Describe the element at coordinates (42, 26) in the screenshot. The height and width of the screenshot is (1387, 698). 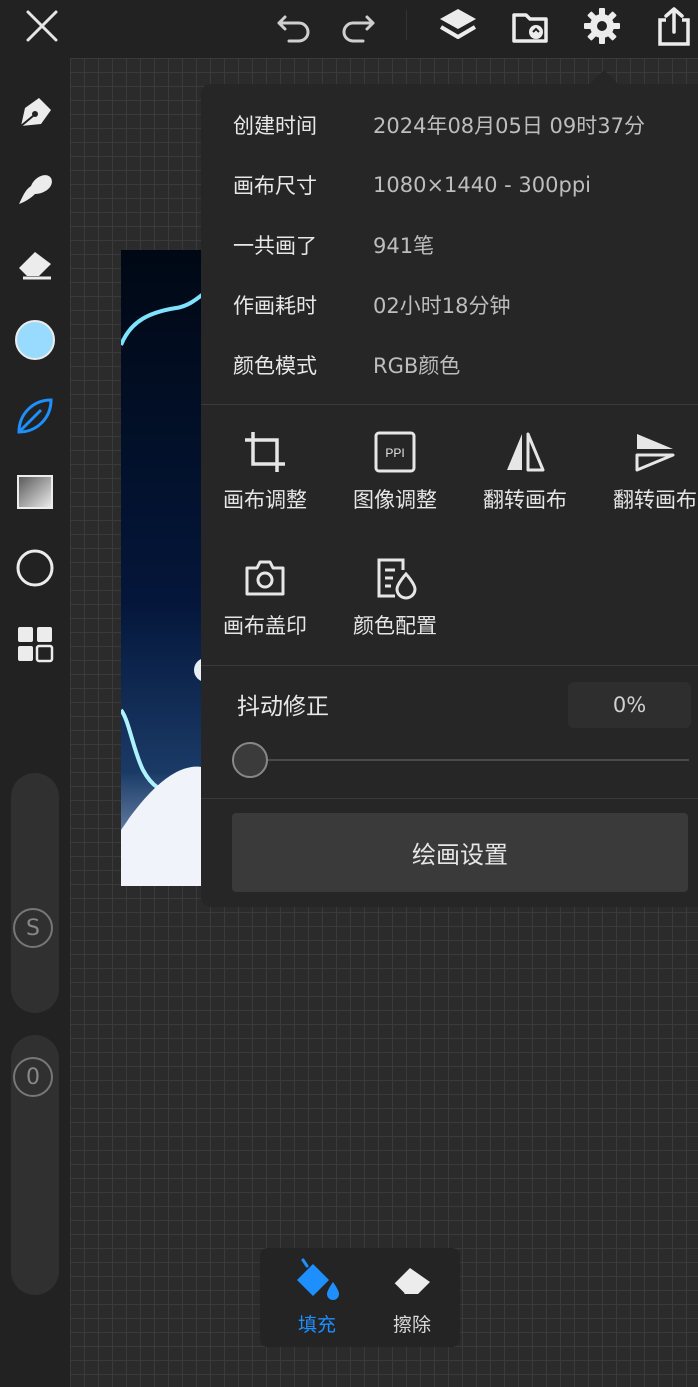
I see `close-icon` at that location.